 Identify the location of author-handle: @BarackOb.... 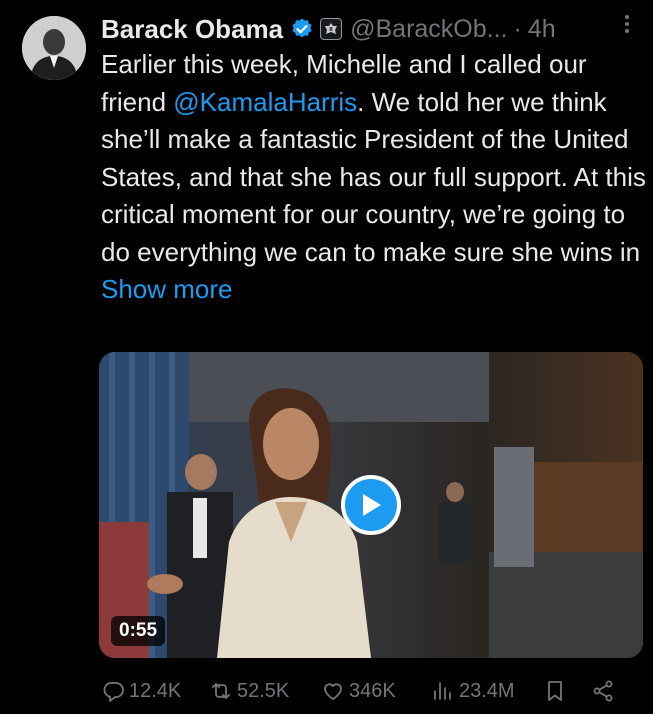
(428, 29).